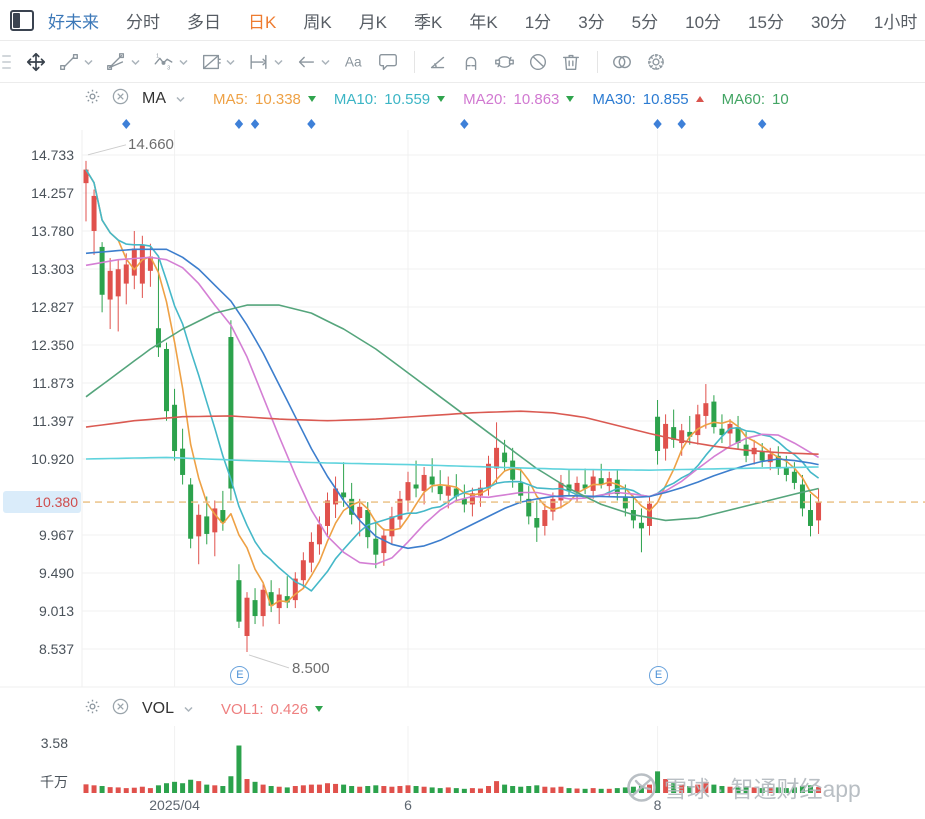  What do you see at coordinates (163, 62) in the screenshot?
I see `wave-tool-icon: 13` at bounding box center [163, 62].